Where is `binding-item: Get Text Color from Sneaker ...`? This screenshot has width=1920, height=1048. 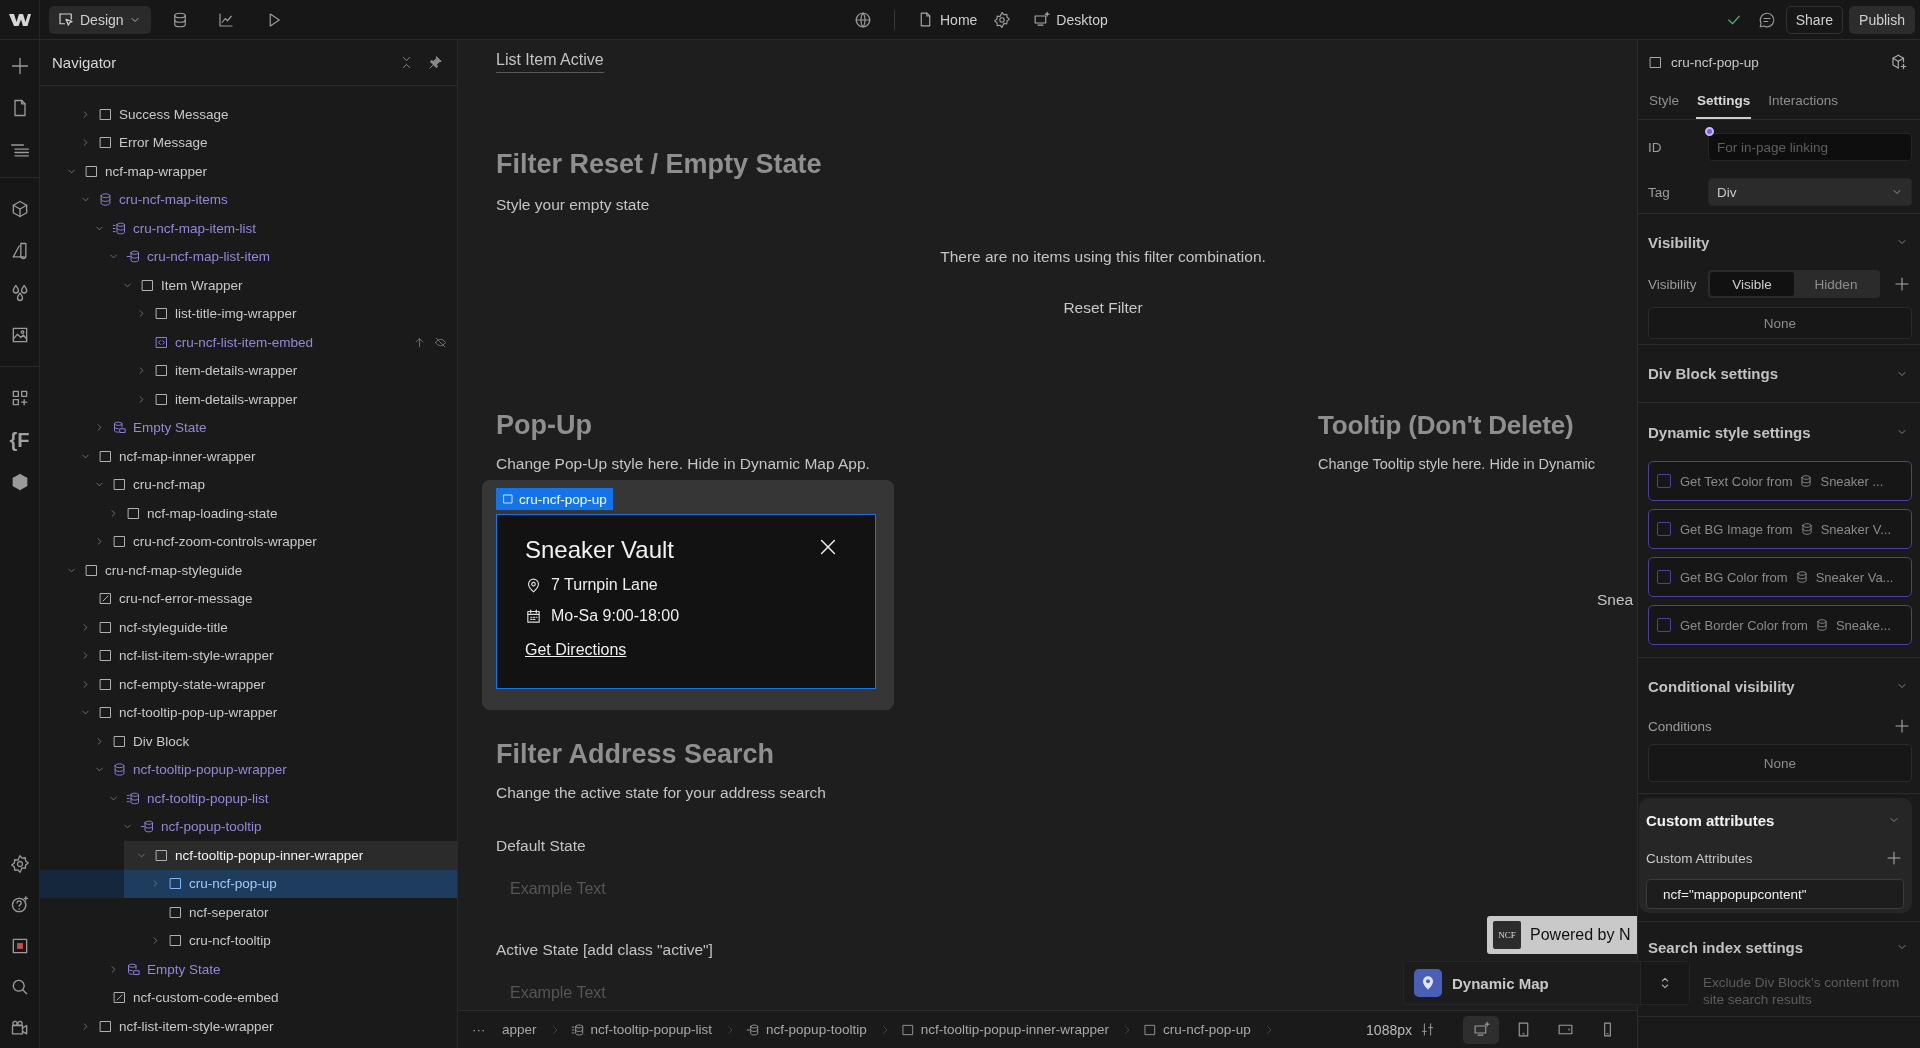 binding-item: Get Text Color from Sneaker ... is located at coordinates (1780, 481).